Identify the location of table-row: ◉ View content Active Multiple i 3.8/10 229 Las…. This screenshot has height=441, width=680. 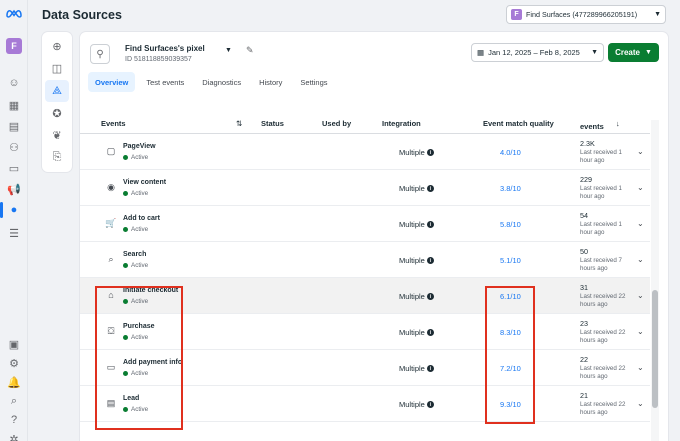
(365, 188).